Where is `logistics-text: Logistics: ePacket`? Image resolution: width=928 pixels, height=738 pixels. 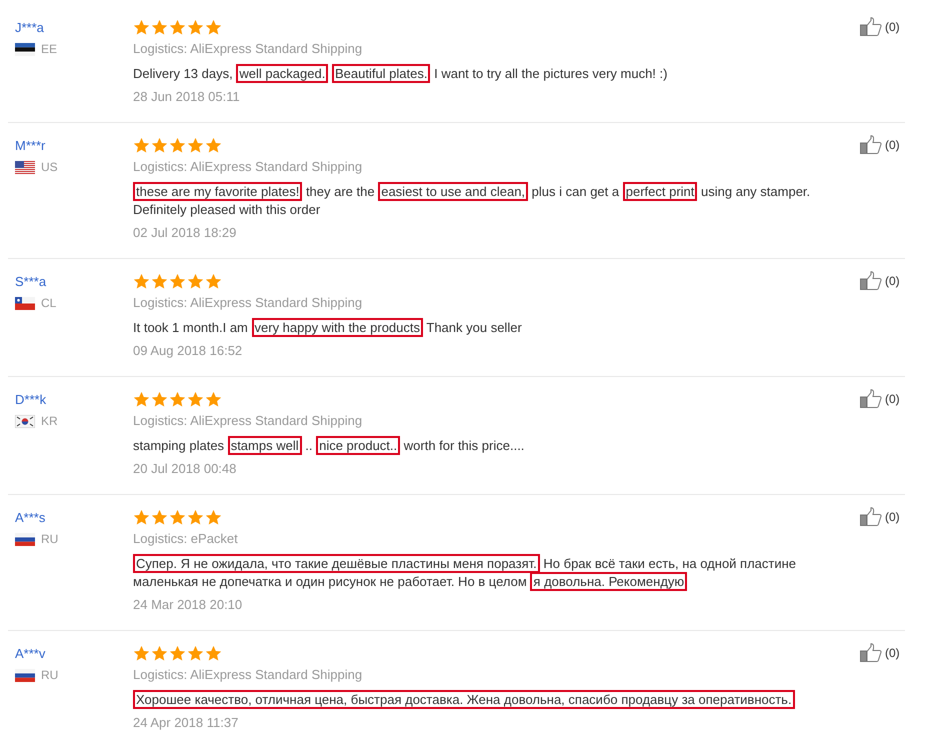
logistics-text: Logistics: ePacket is located at coordinates (185, 539).